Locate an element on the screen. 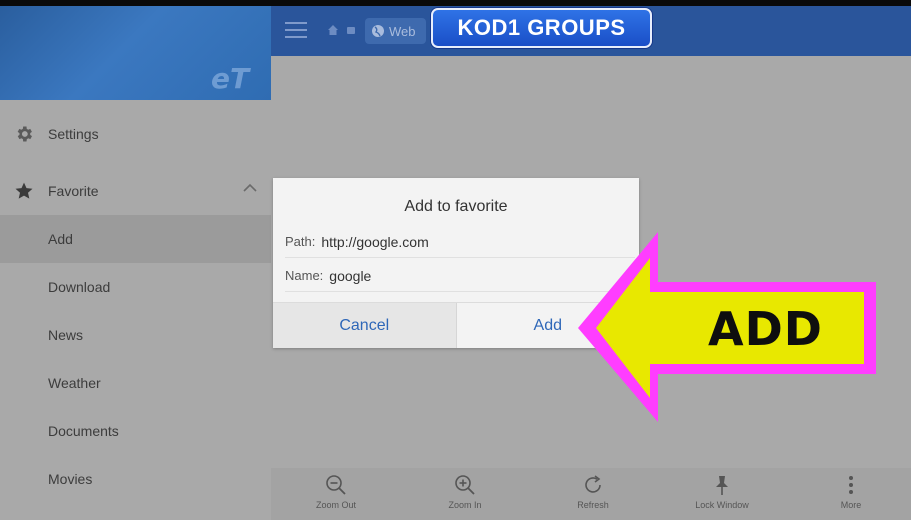 Image resolution: width=911 pixels, height=520 pixels. refresh-icon is located at coordinates (593, 484).